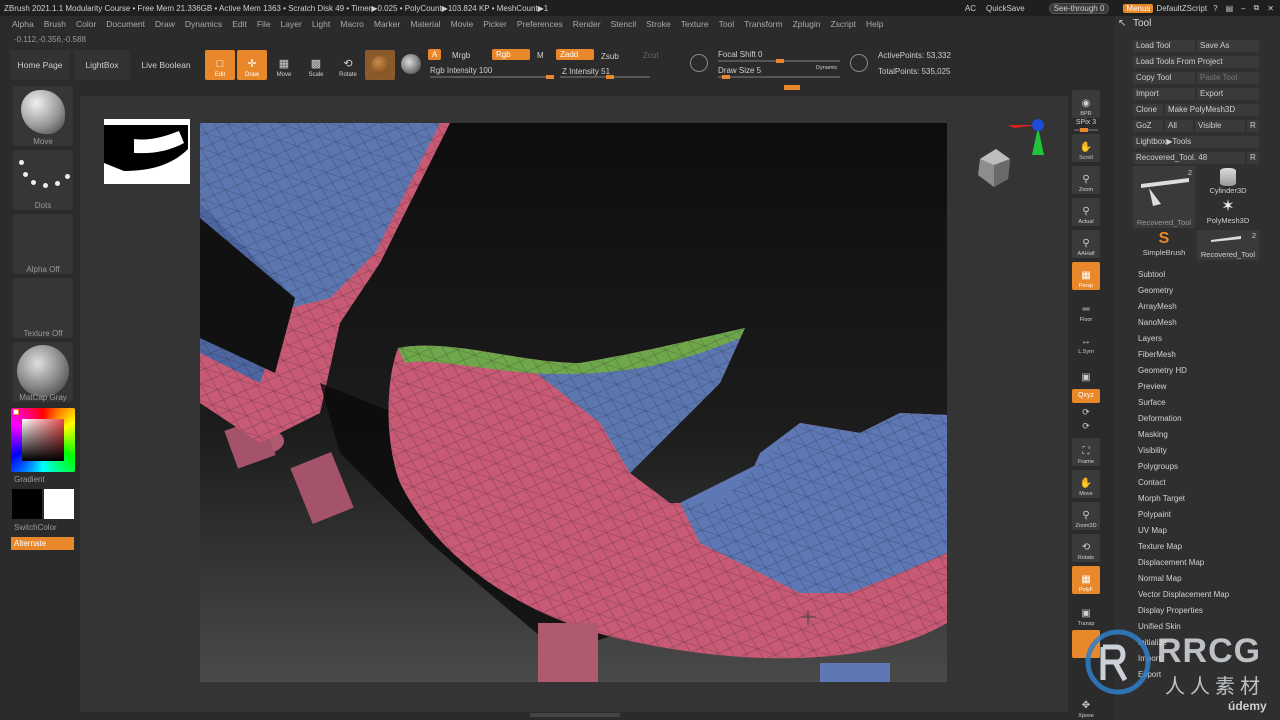 The height and width of the screenshot is (720, 1280). I want to click on menu-marker: Marker, so click(387, 24).